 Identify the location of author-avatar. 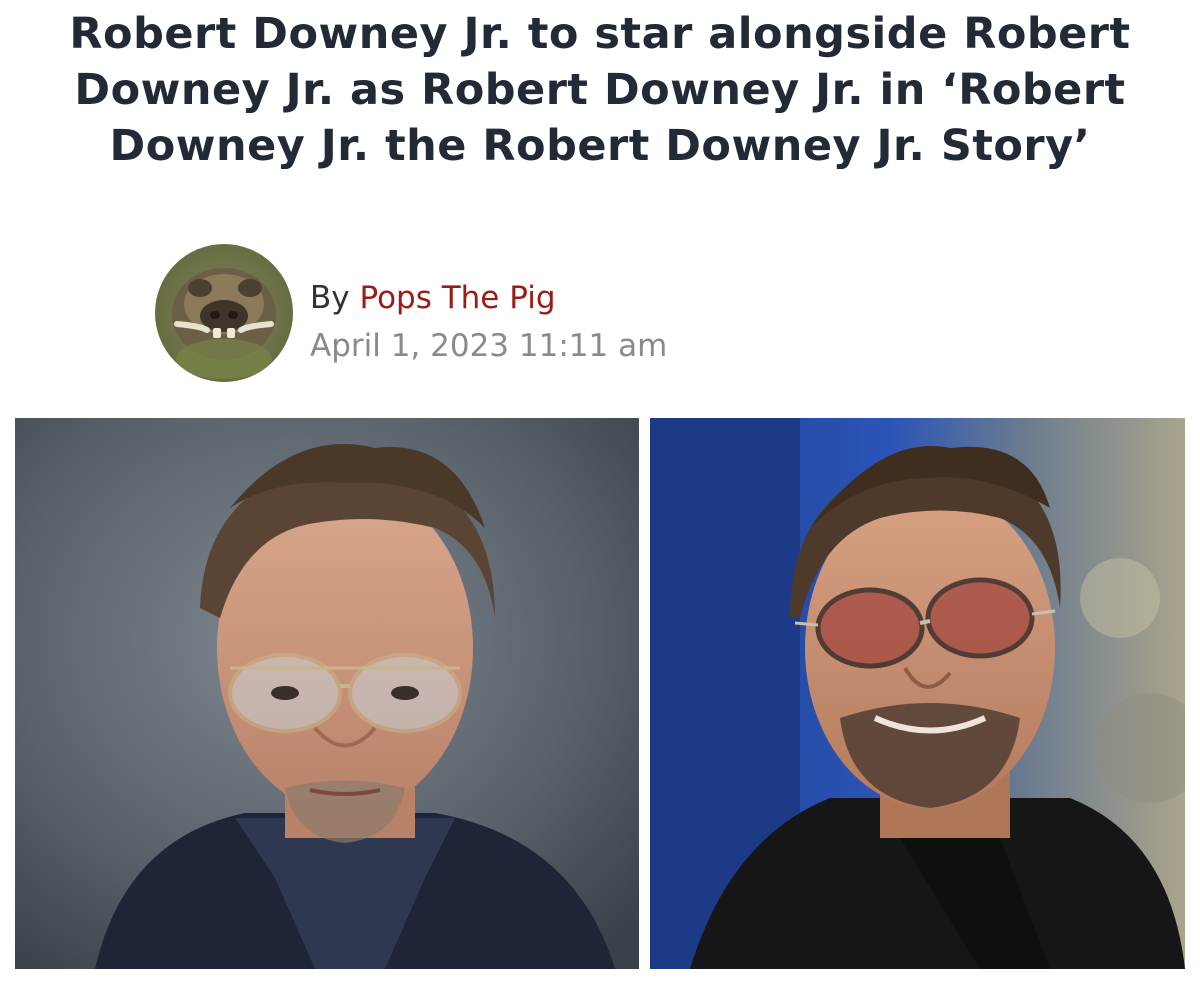
(224, 313).